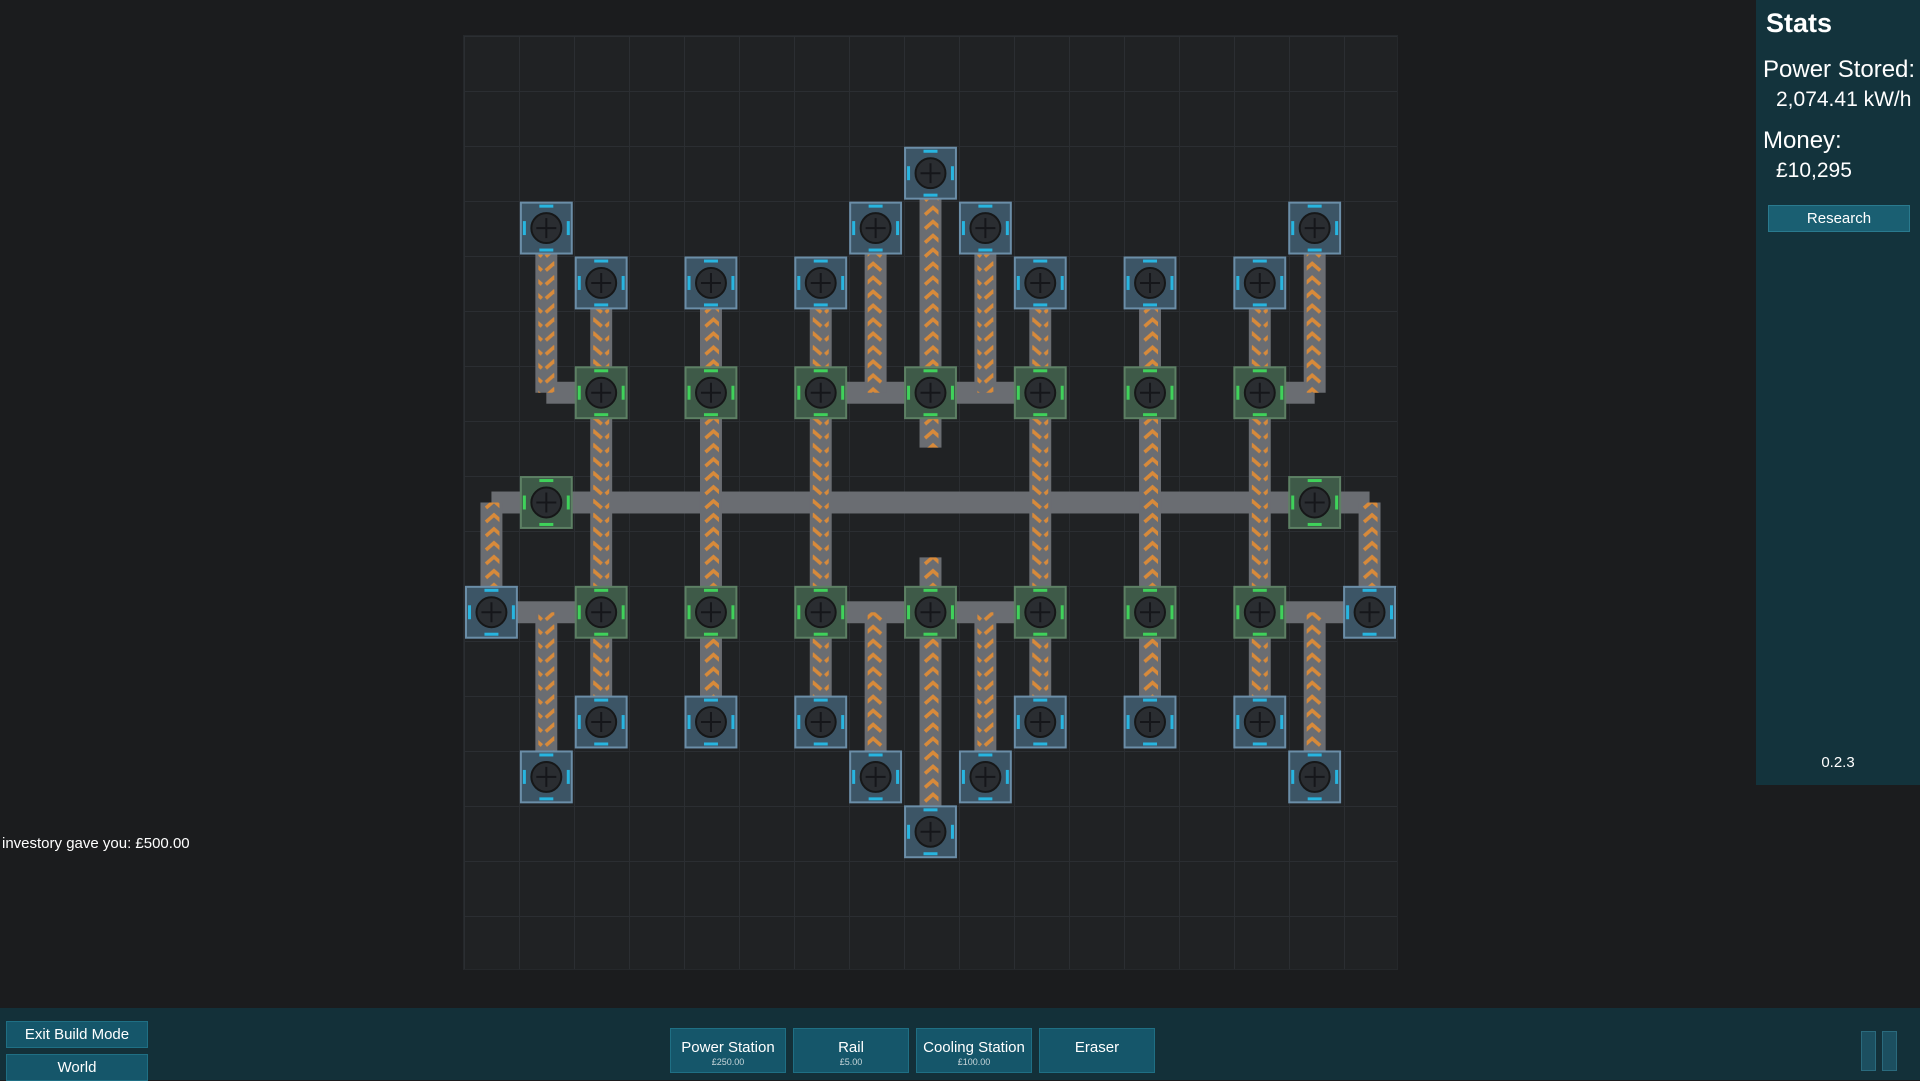 This screenshot has width=1920, height=1081. What do you see at coordinates (96, 843) in the screenshot?
I see `event-log-message: investory gave you: £500.00` at bounding box center [96, 843].